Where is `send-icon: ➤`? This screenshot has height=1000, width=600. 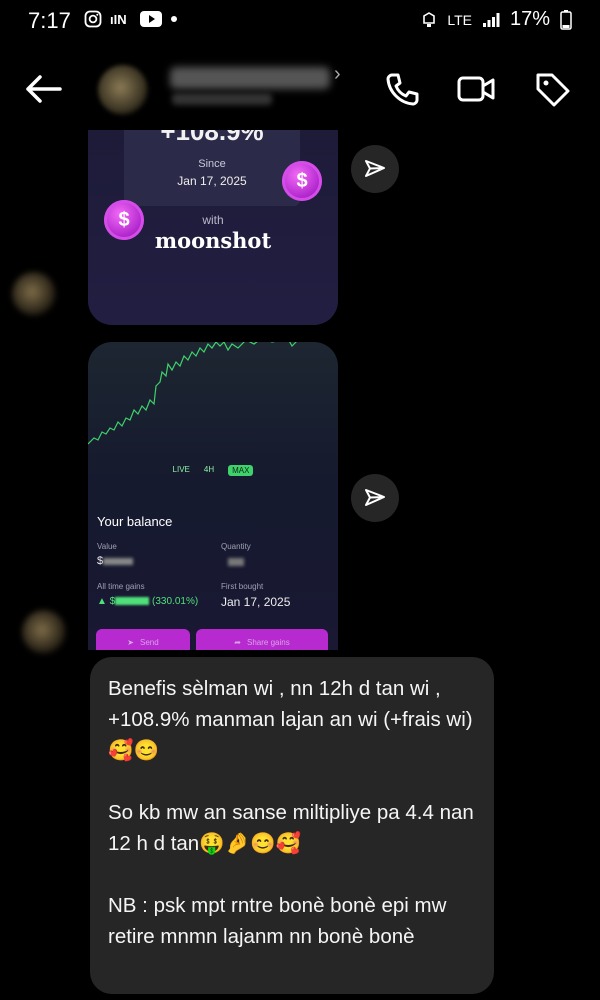 send-icon: ➤ is located at coordinates (130, 642).